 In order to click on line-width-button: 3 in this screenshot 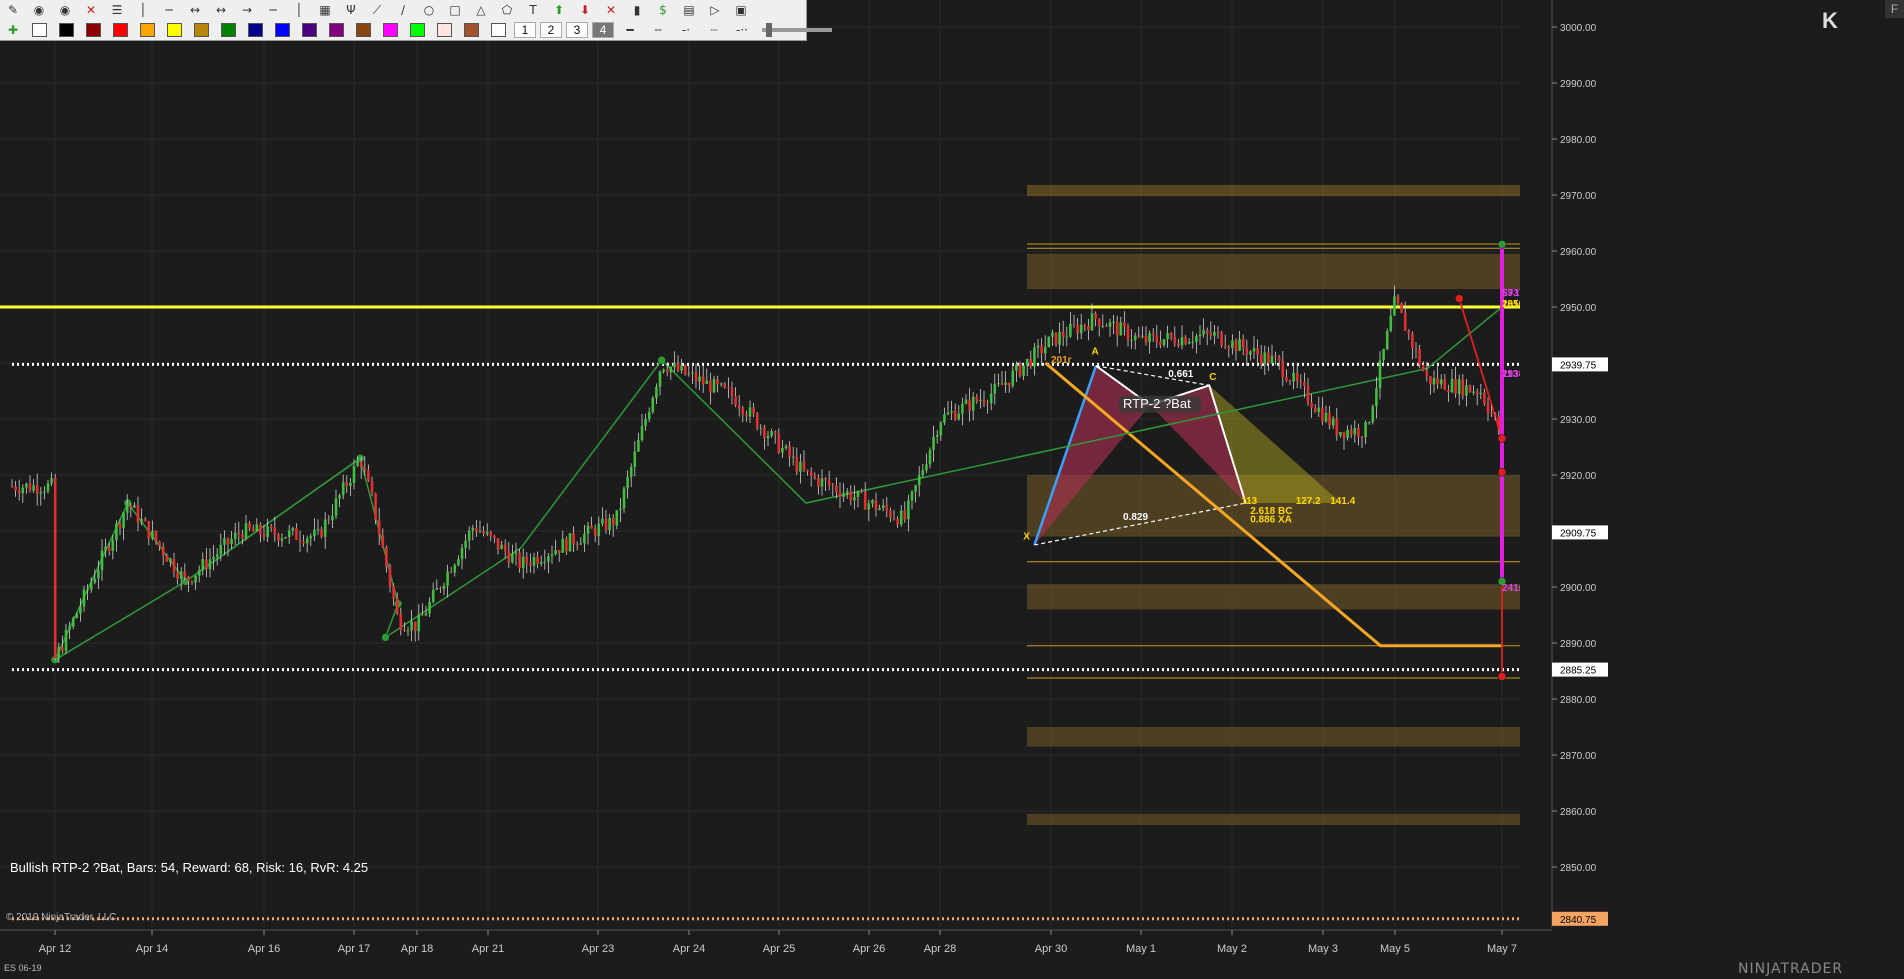, I will do `click(577, 30)`.